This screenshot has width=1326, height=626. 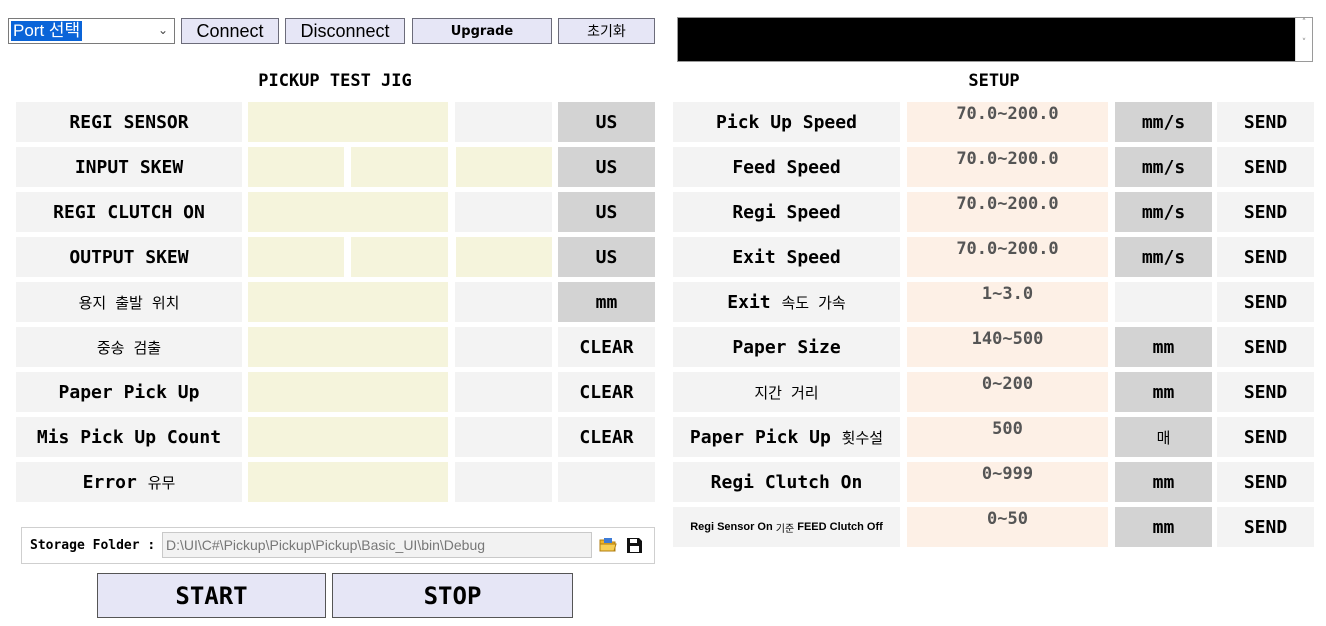 What do you see at coordinates (503, 437) in the screenshot?
I see `mis-pick-up-count-extra` at bounding box center [503, 437].